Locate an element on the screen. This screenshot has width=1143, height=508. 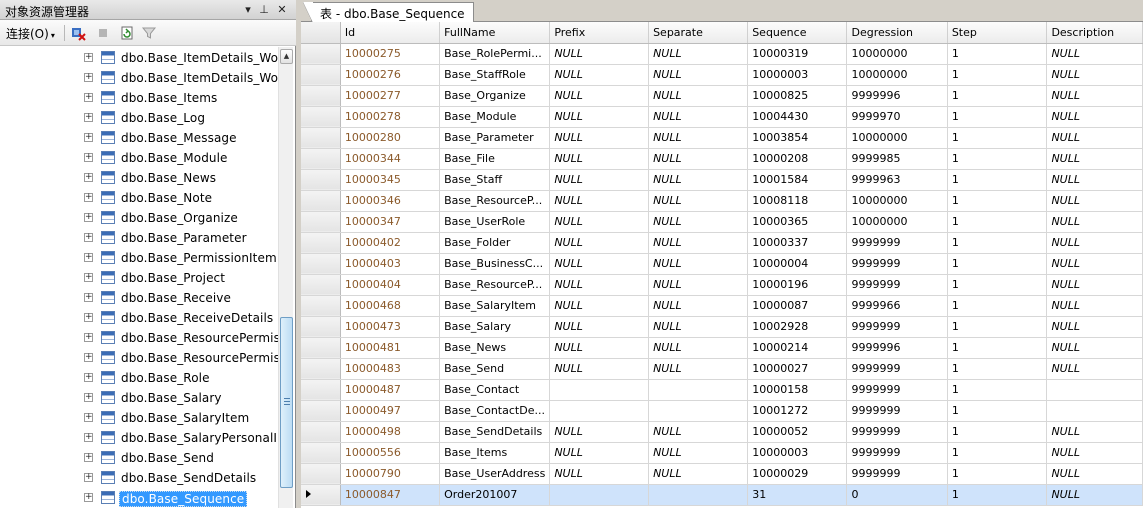
table-cell: Base_Staff is located at coordinates (495, 180).